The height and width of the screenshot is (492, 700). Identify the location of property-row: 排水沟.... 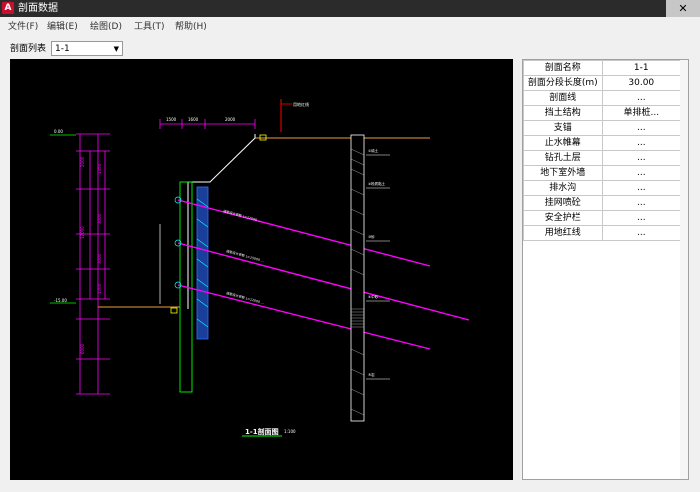
(602, 188).